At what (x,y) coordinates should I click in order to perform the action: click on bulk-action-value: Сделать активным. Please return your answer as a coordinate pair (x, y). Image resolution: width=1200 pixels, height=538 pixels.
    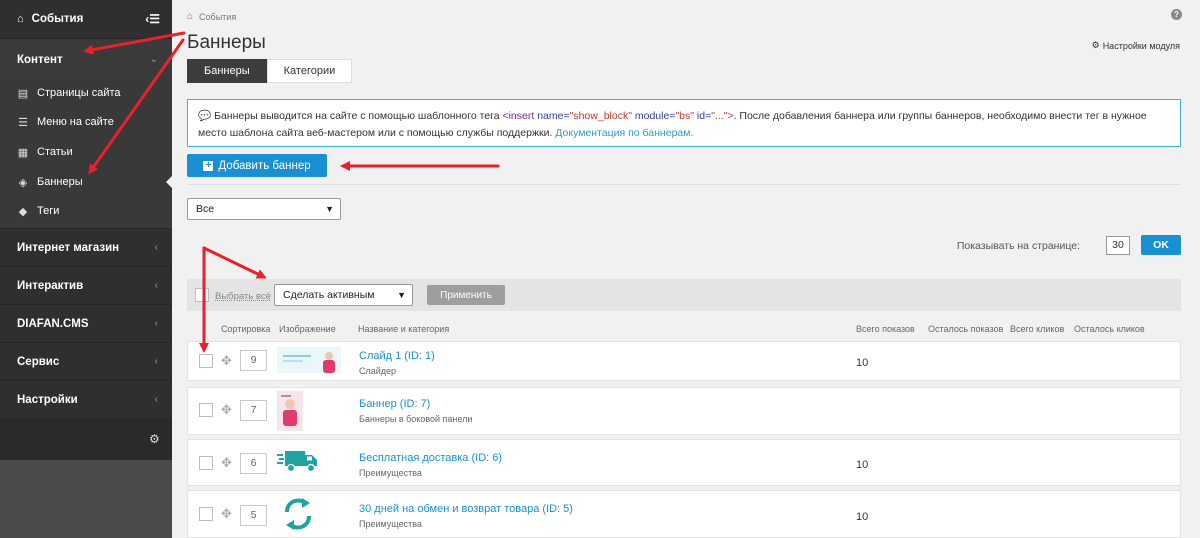
    Looking at the image, I should click on (329, 295).